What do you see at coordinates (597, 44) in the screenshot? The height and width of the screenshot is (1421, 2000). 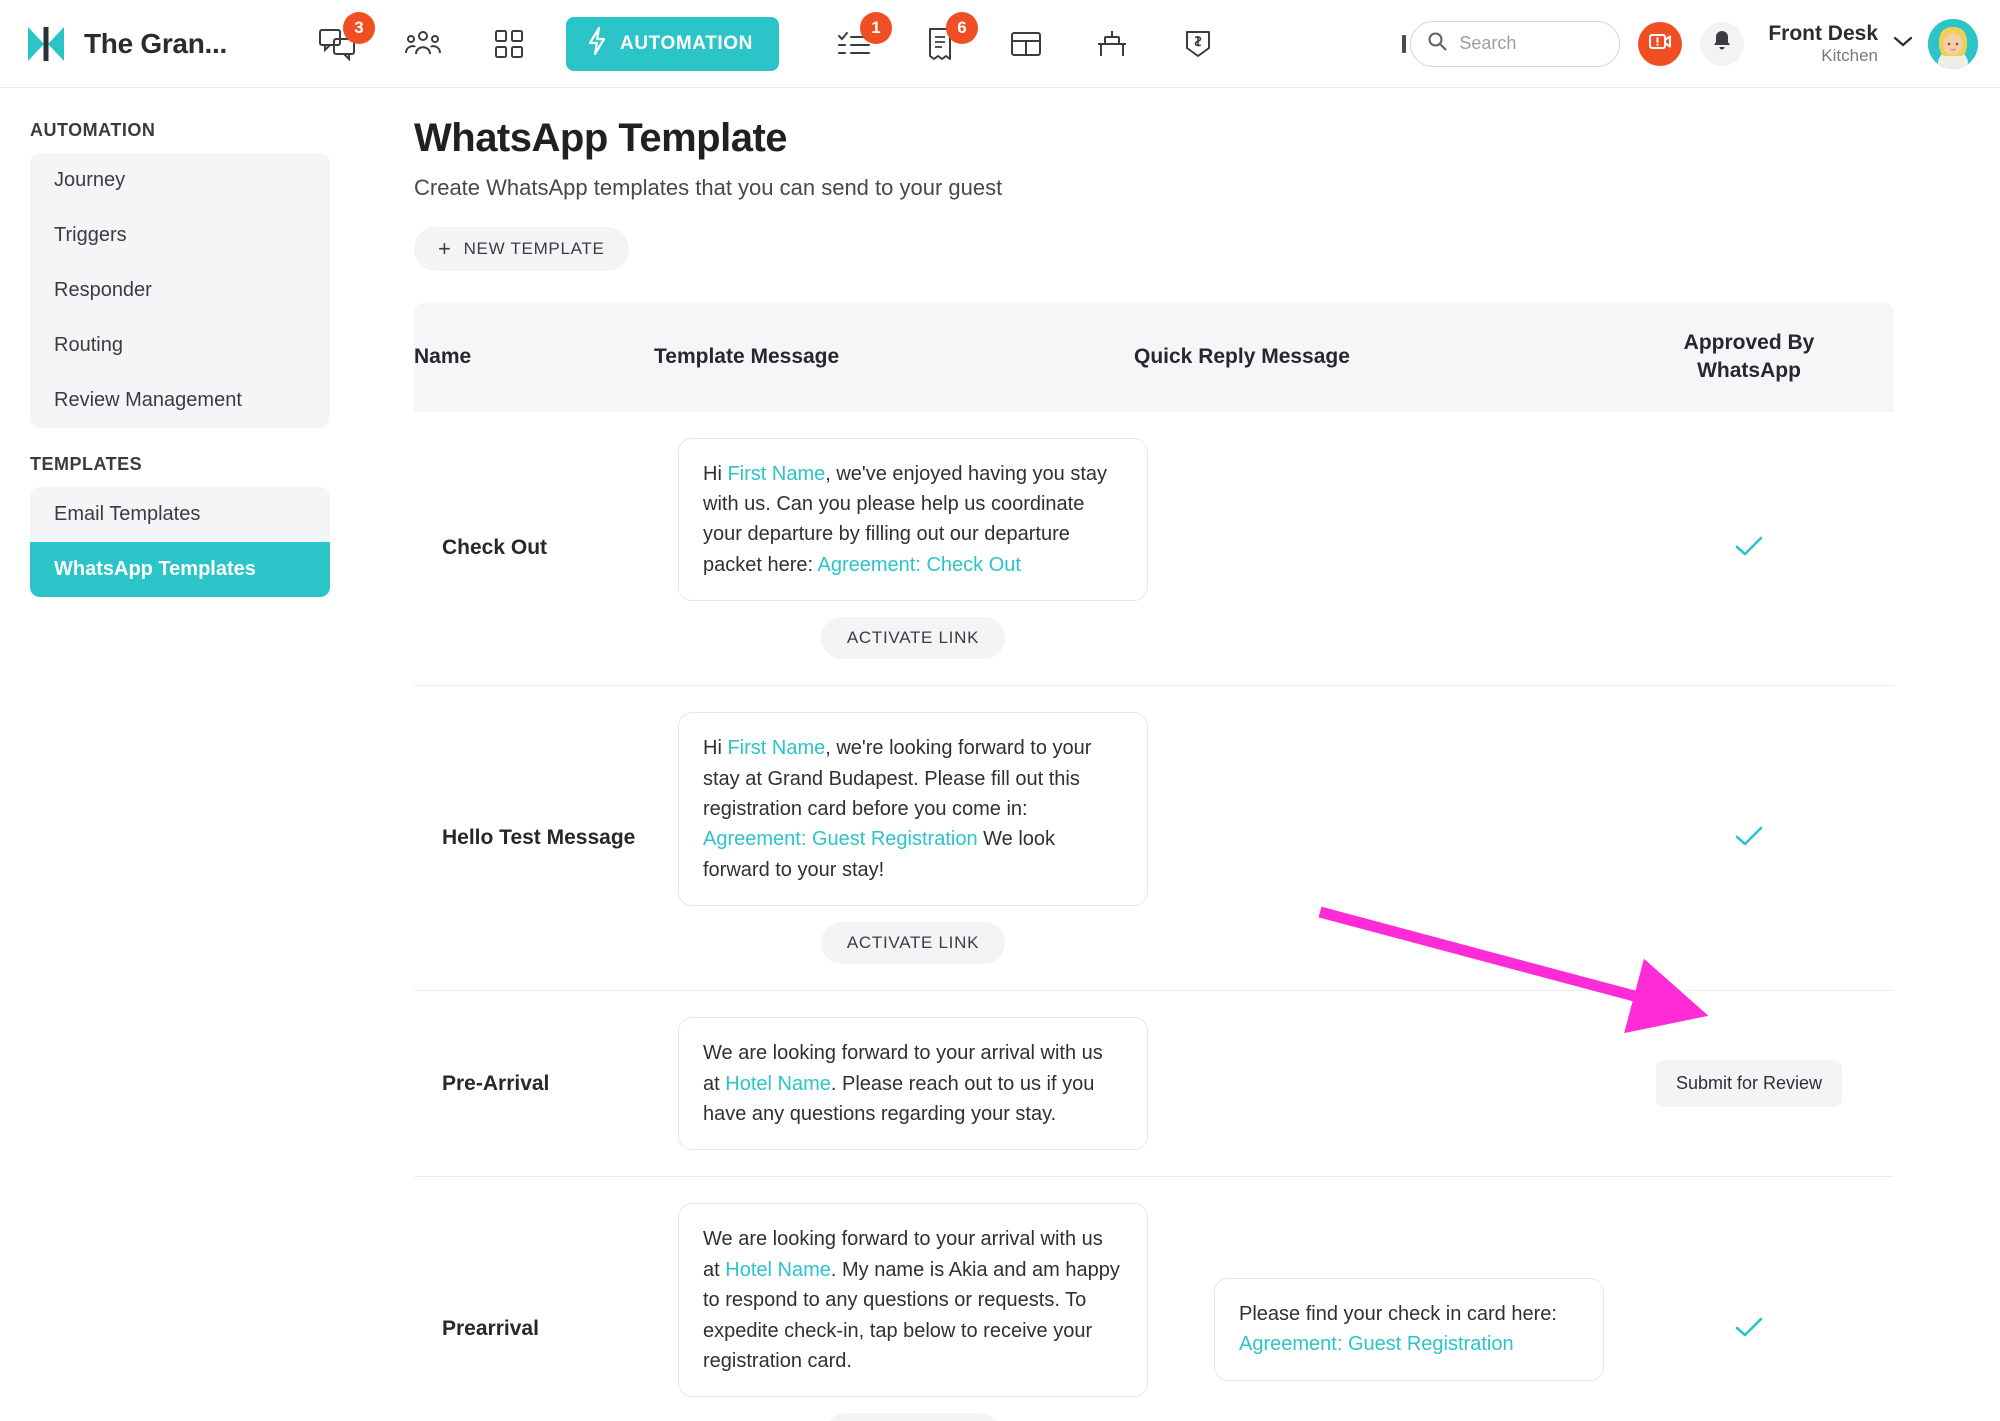 I see `lightning-bolt-icon` at bounding box center [597, 44].